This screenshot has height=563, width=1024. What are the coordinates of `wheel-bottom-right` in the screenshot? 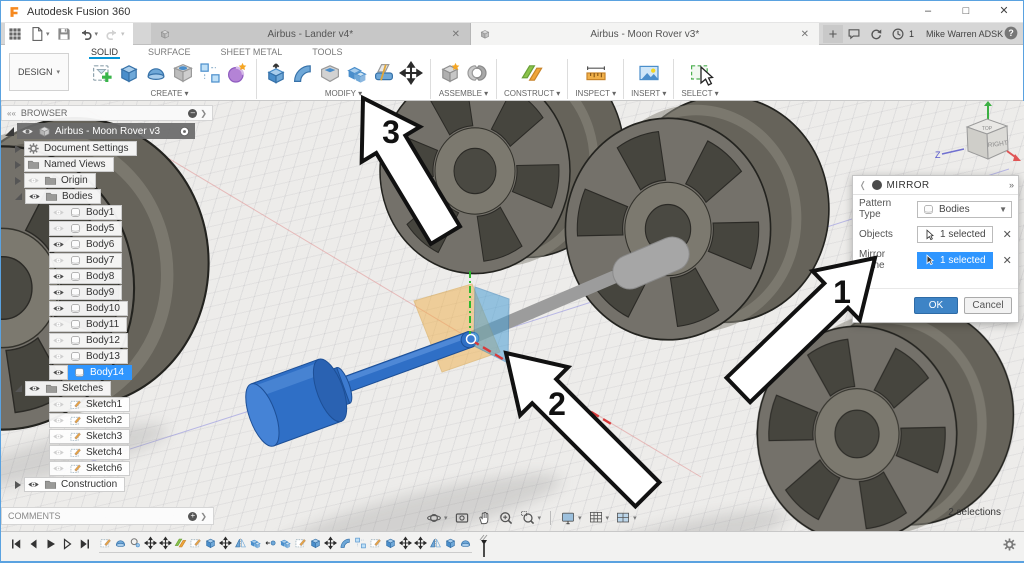 It's located at (885, 418).